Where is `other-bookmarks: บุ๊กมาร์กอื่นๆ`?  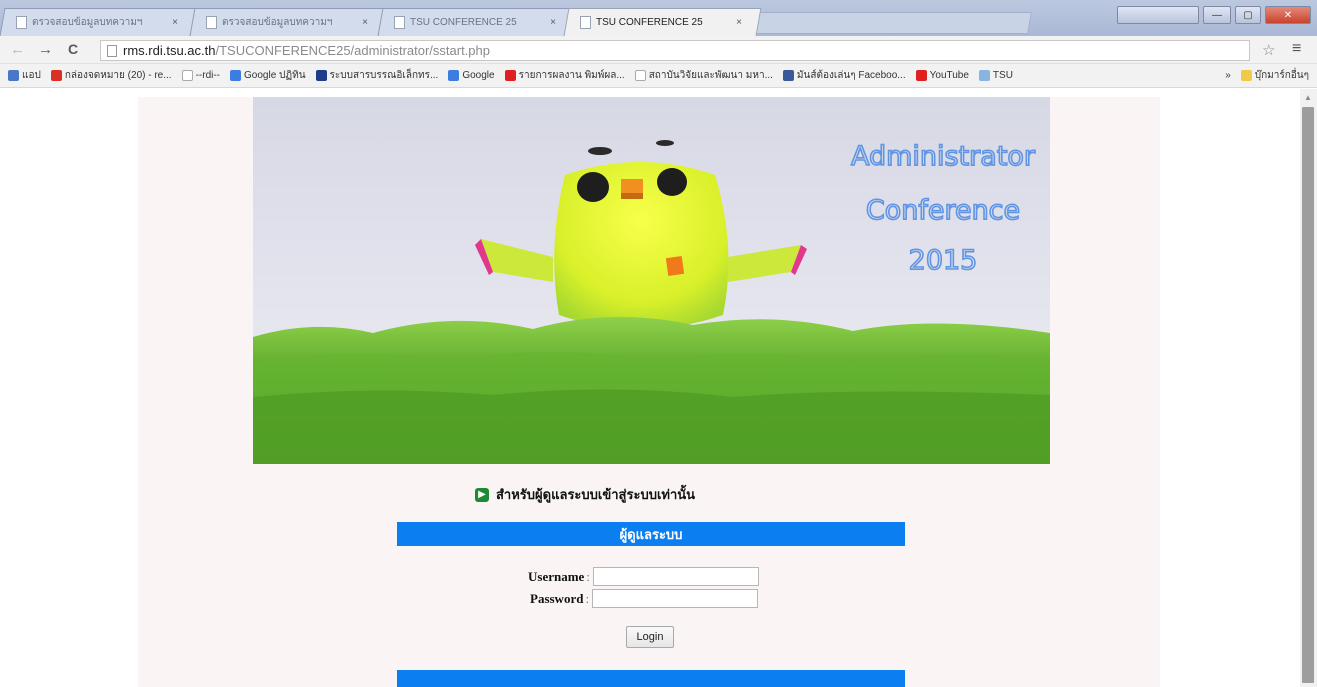 other-bookmarks: บุ๊กมาร์กอื่นๆ is located at coordinates (1274, 75).